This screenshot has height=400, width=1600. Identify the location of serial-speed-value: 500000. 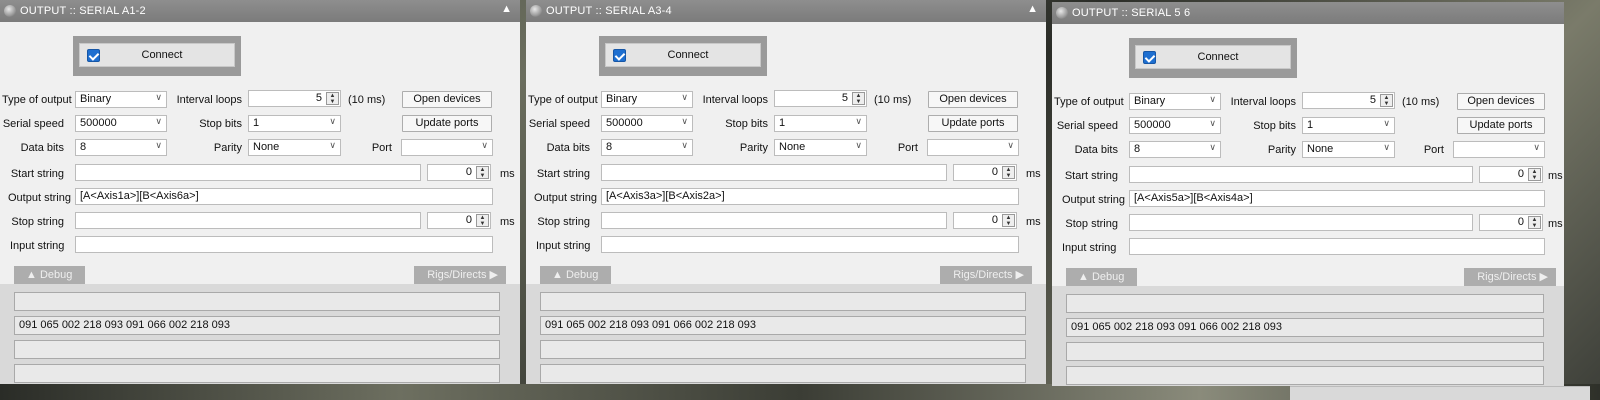
(98, 123).